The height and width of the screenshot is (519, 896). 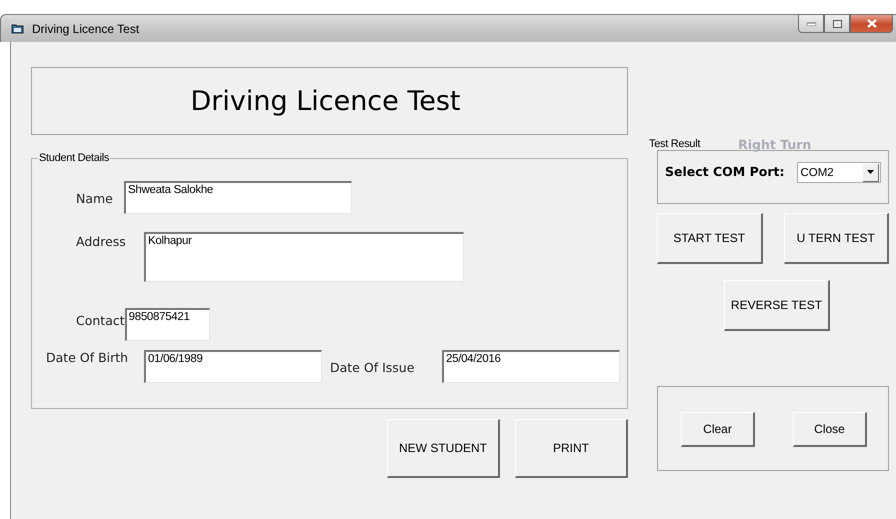 What do you see at coordinates (443, 448) in the screenshot?
I see `form-button: NEW STUDENT` at bounding box center [443, 448].